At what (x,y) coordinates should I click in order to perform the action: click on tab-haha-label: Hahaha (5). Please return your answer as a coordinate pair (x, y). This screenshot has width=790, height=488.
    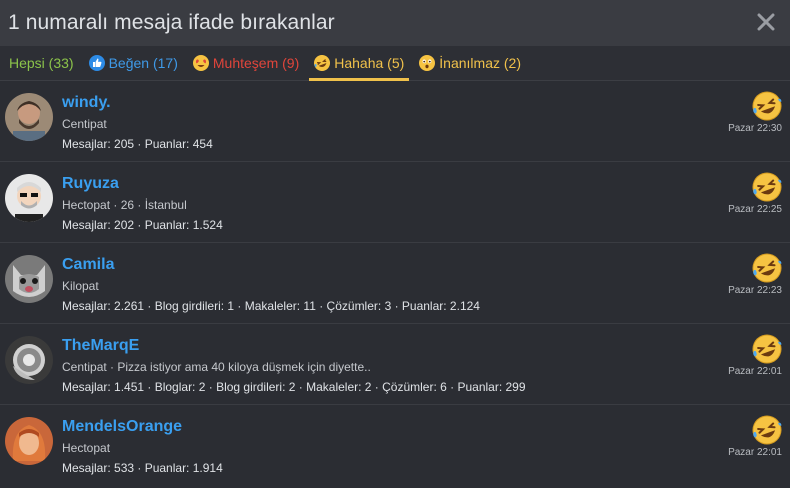
    Looking at the image, I should click on (369, 63).